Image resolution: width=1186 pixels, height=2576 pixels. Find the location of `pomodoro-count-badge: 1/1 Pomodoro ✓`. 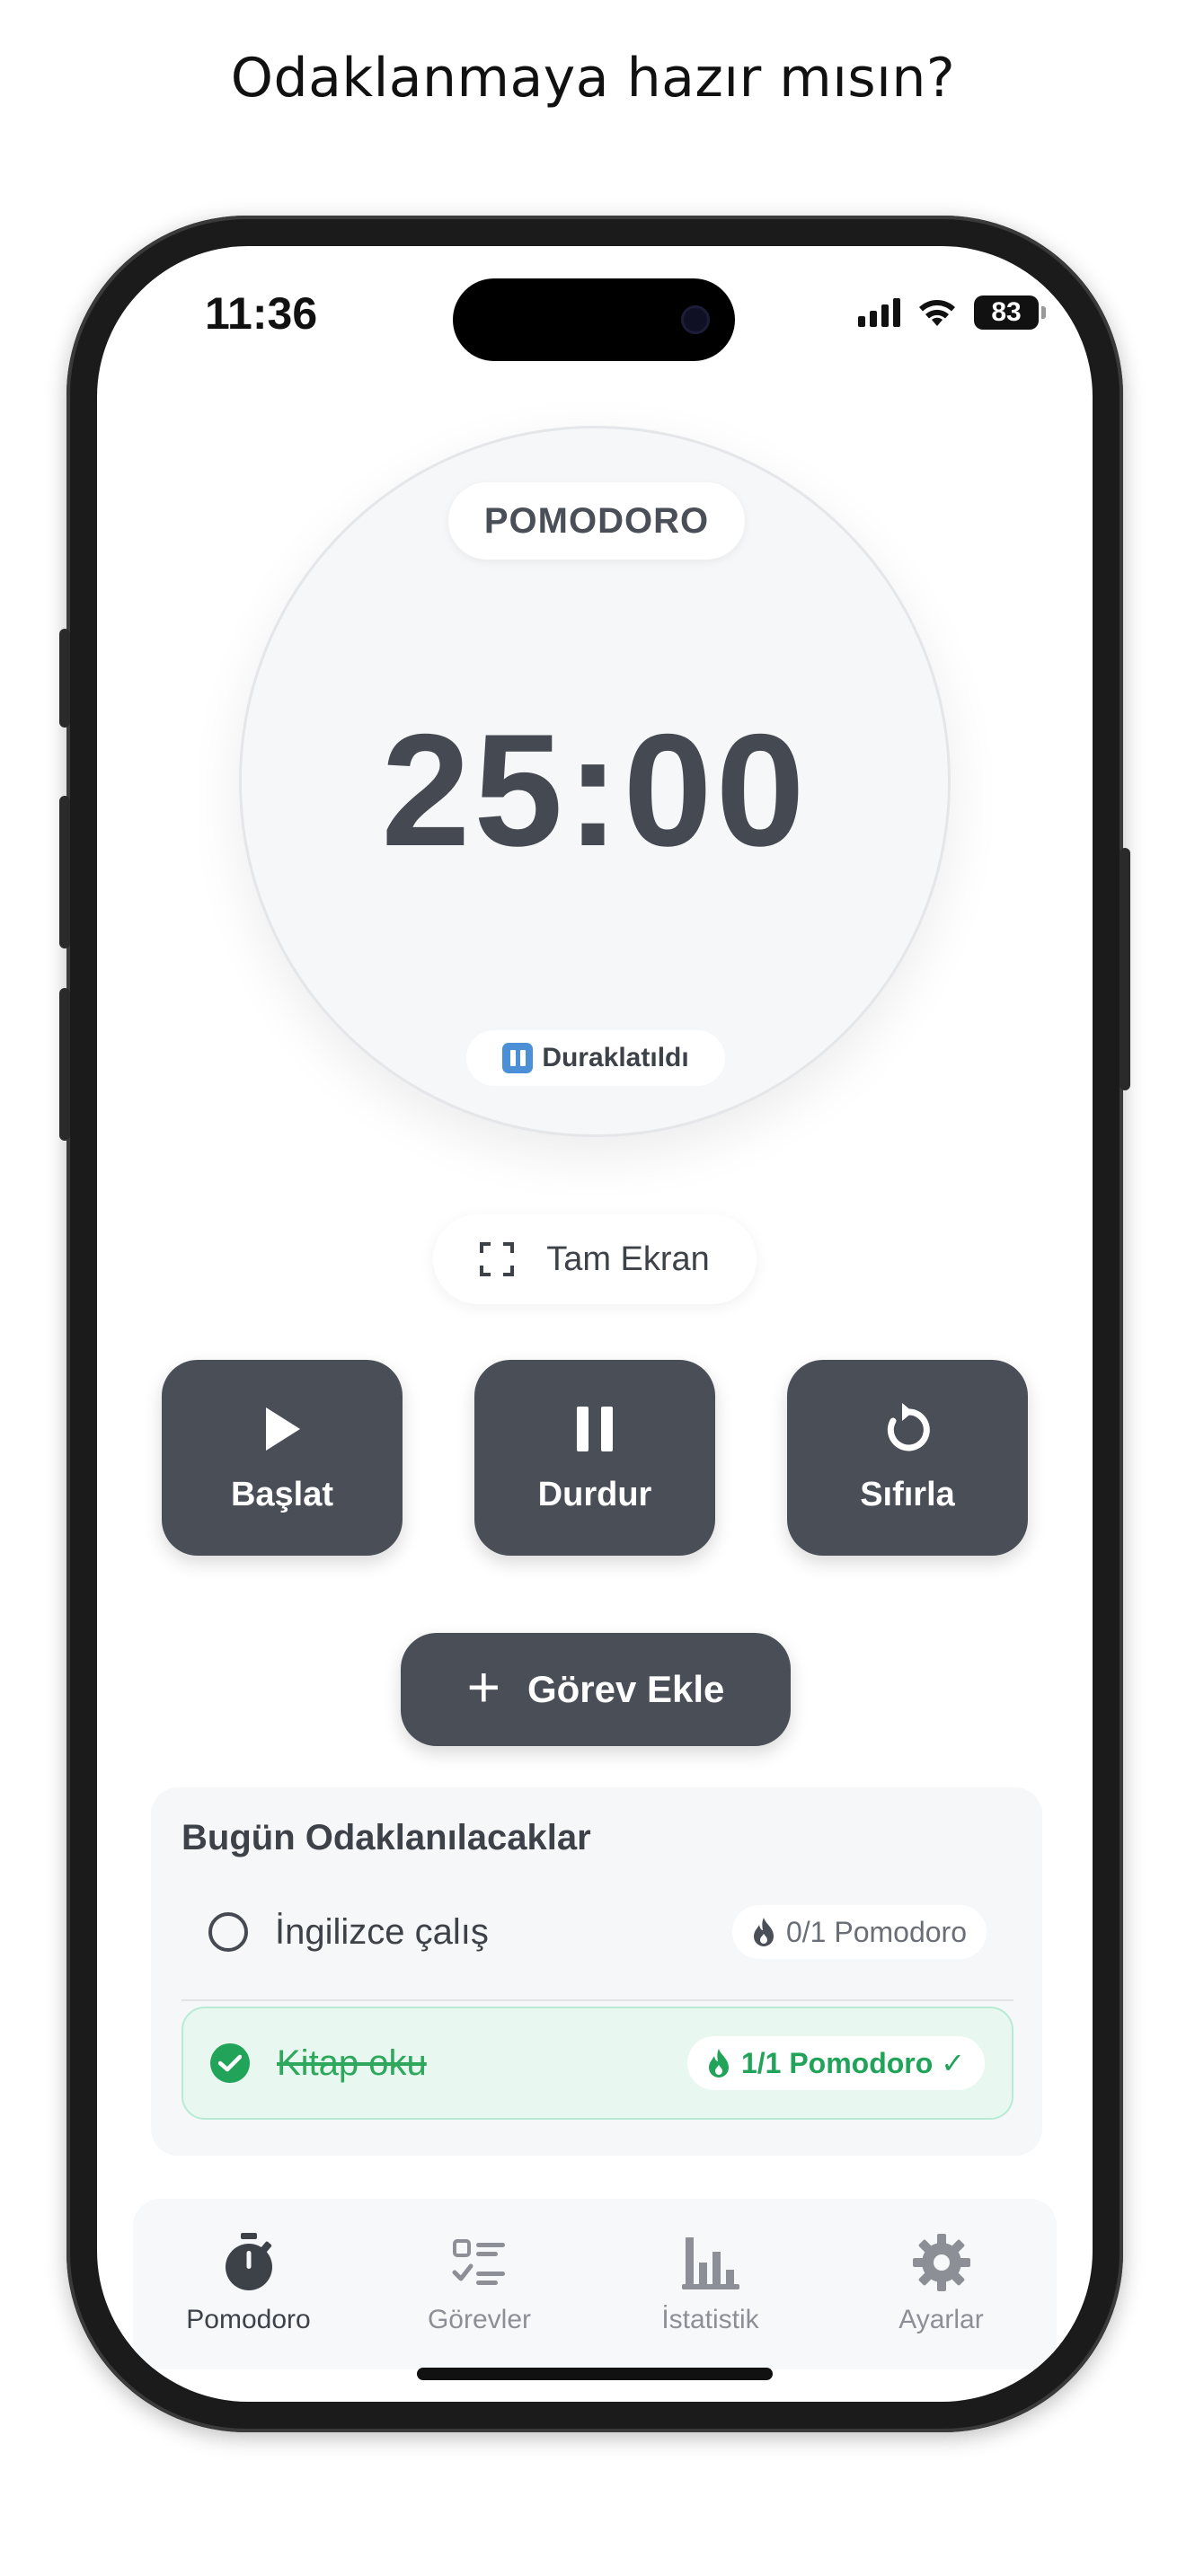

pomodoro-count-badge: 1/1 Pomodoro ✓ is located at coordinates (835, 2063).